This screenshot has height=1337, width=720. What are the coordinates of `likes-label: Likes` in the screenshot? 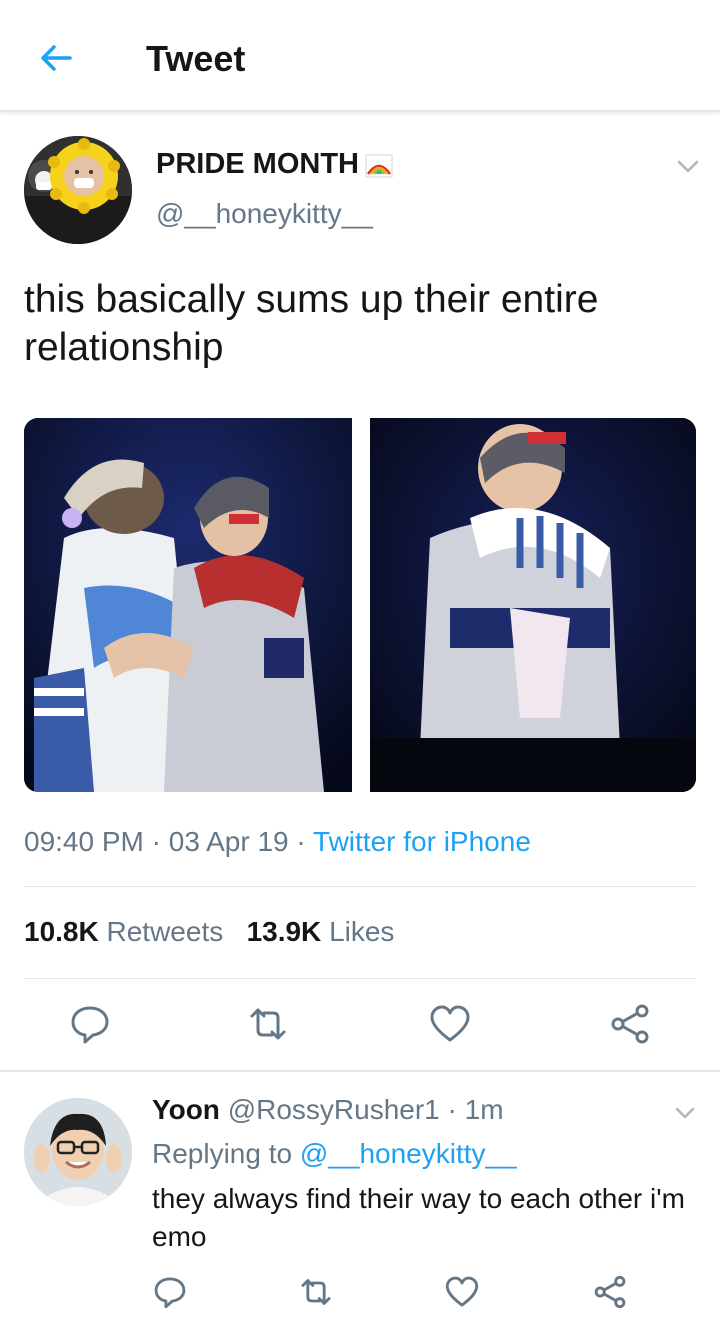 It's located at (362, 931).